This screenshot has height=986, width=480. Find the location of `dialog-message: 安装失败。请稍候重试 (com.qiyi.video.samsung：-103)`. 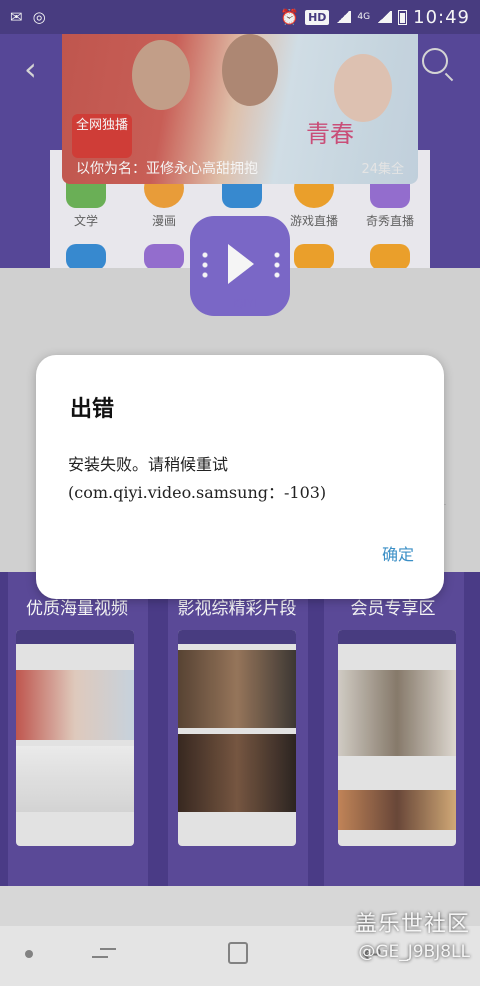

dialog-message: 安装失败。请稍候重试 (com.qiyi.video.samsung：-103) is located at coordinates (197, 478).